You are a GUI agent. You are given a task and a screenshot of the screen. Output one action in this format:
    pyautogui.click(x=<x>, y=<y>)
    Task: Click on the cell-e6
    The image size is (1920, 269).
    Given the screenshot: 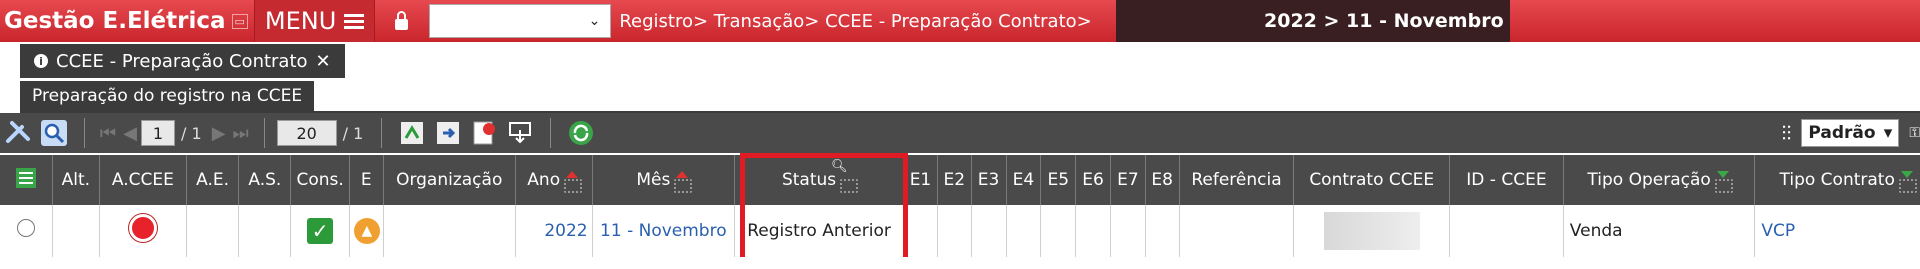 What is the action you would take?
    pyautogui.click(x=1093, y=231)
    